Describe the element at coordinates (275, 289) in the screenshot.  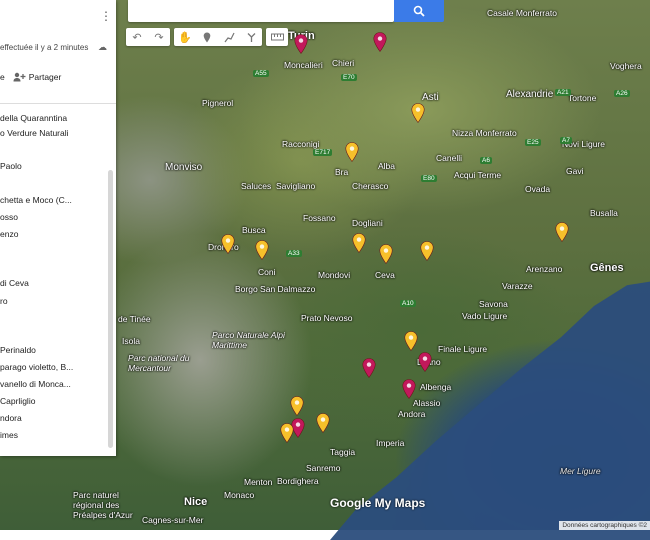
I see `place-label: Borgo San Dalmazzo` at that location.